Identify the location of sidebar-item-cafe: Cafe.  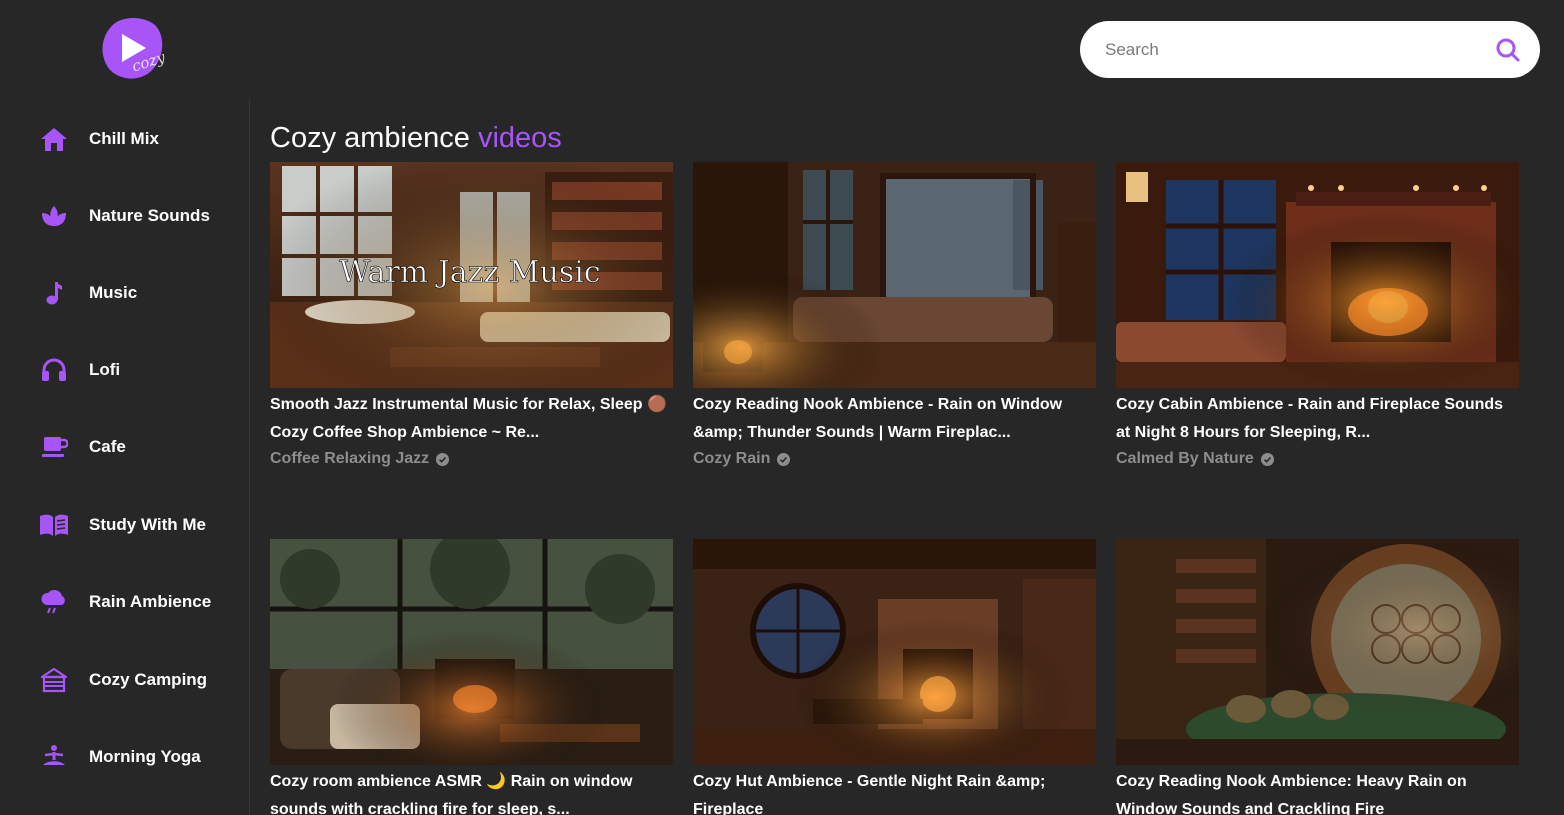
(82, 447).